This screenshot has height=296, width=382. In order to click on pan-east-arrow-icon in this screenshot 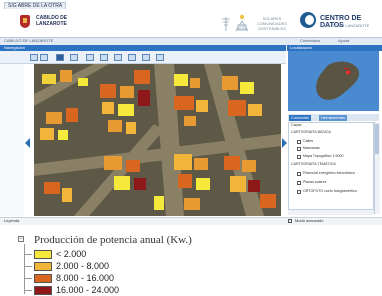, I will do `click(284, 143)`.